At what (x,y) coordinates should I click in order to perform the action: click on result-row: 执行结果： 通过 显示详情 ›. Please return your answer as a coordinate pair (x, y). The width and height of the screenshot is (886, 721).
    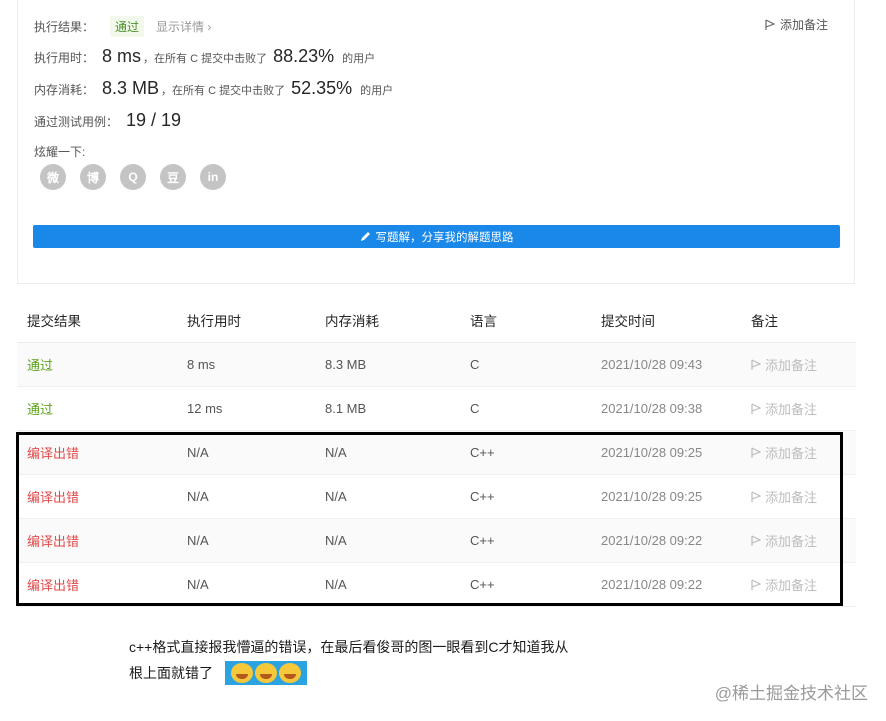
    Looking at the image, I should click on (122, 26).